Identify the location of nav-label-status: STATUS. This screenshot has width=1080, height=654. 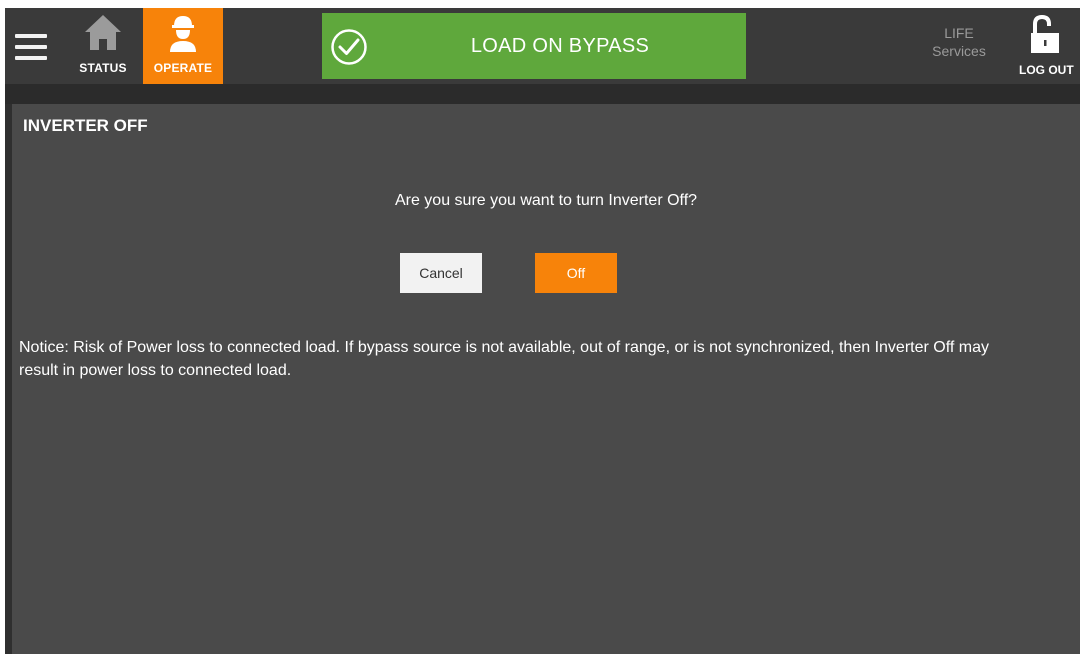
(103, 68).